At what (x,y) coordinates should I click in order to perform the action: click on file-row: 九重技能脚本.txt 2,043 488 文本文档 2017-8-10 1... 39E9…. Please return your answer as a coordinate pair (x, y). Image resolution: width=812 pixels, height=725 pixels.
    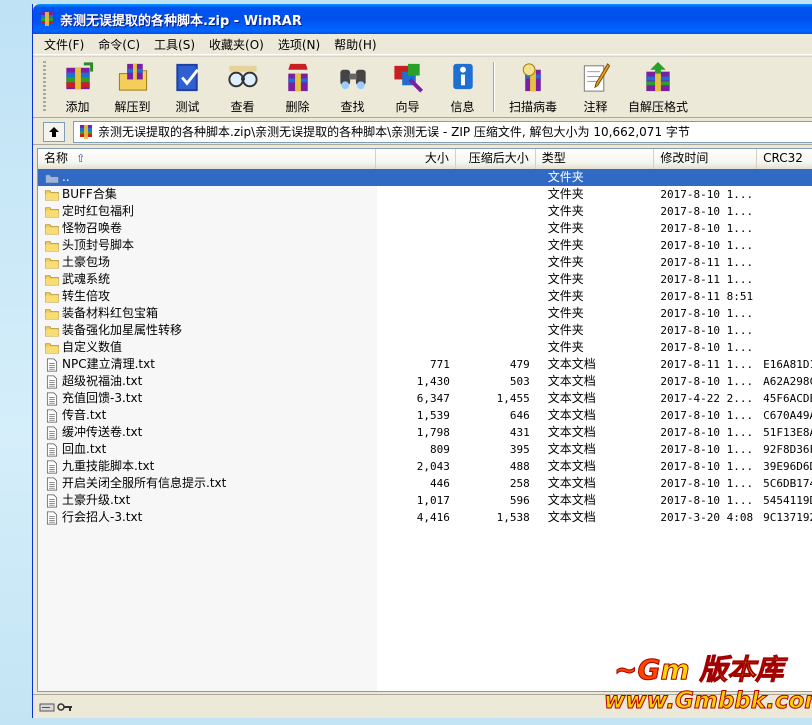
    Looking at the image, I should click on (425, 466).